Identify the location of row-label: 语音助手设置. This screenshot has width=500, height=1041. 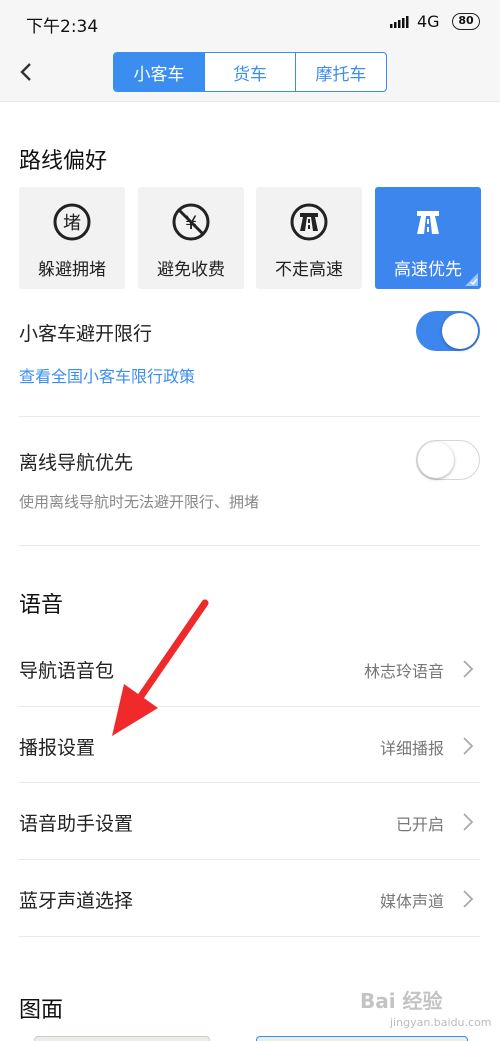
(76, 824).